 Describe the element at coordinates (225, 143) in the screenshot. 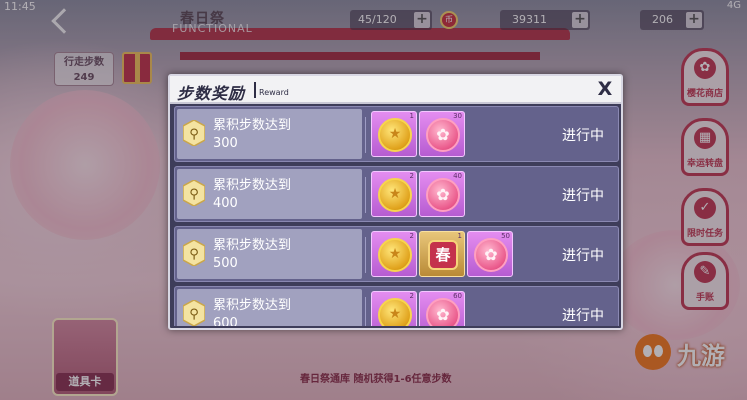

I see `requirement-value: 300` at that location.